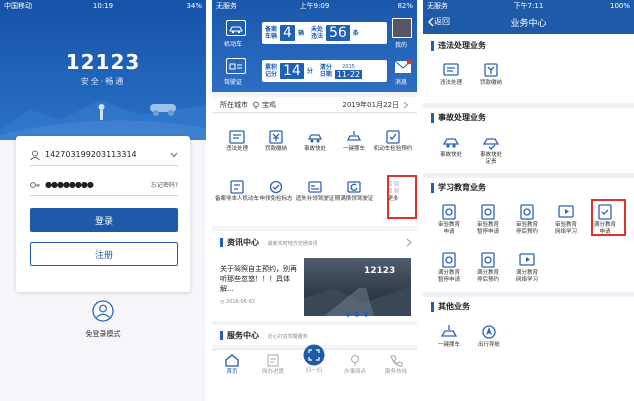  What do you see at coordinates (528, 6) in the screenshot?
I see `status-bar: 无服务 下午7:11 100%` at bounding box center [528, 6].